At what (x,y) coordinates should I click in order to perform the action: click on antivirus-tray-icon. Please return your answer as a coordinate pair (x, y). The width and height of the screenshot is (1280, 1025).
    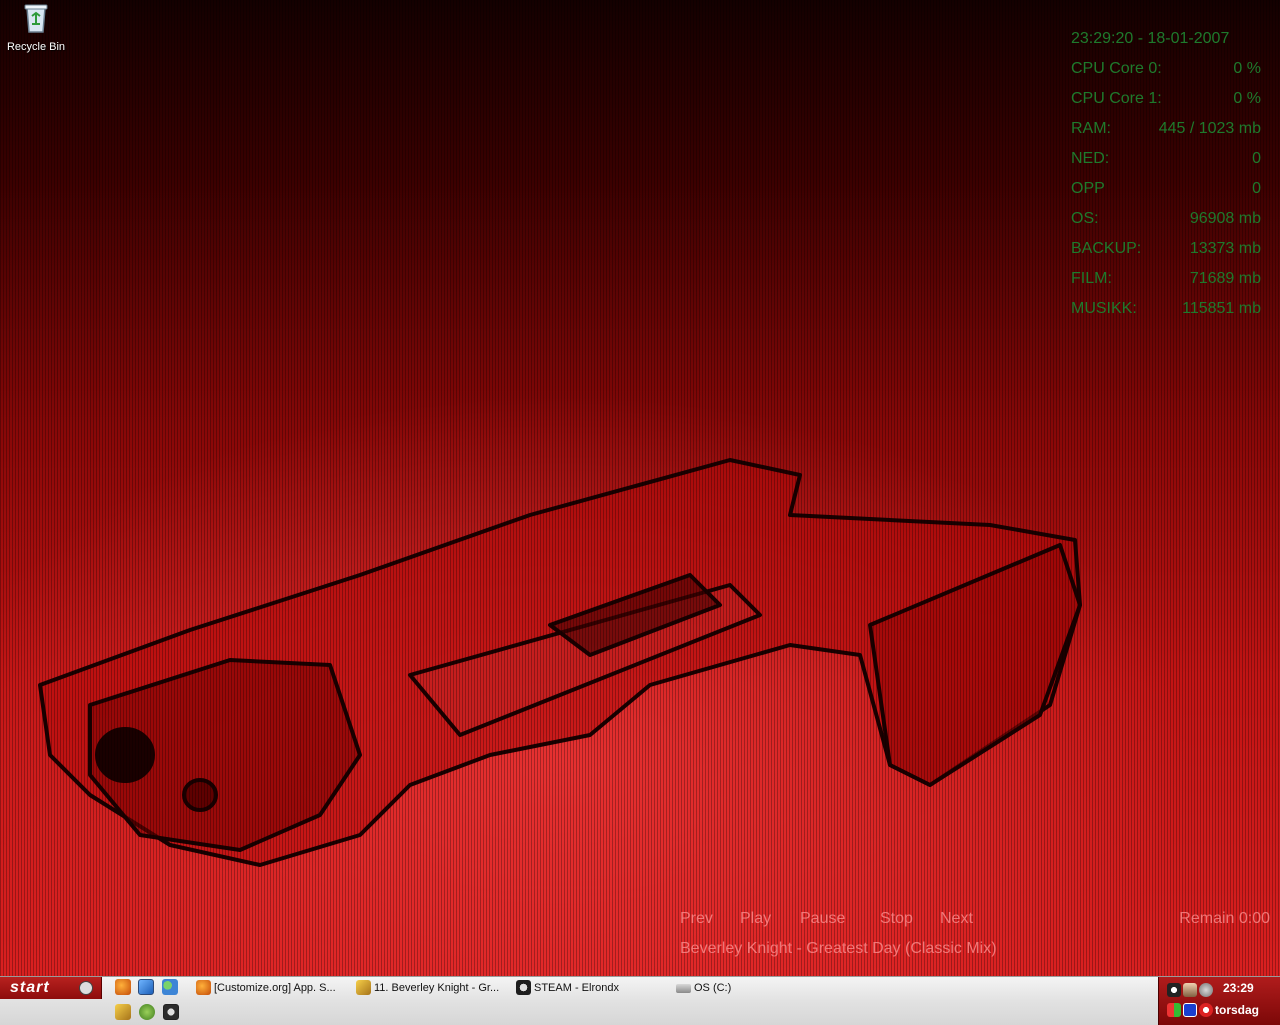
    Looking at the image, I should click on (1206, 1010).